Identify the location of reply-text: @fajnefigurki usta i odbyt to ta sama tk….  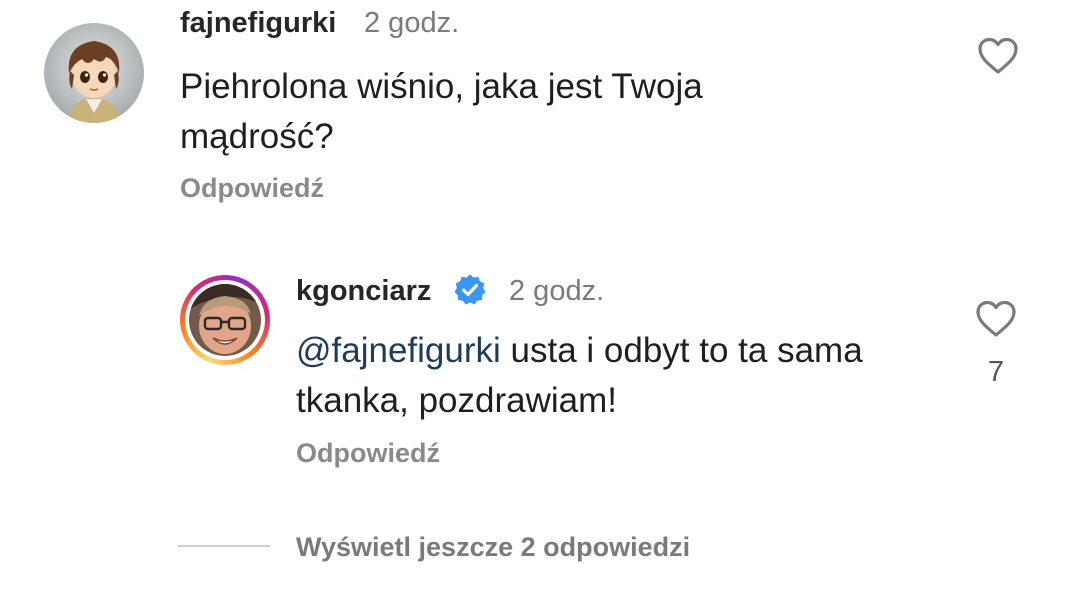
(626, 376).